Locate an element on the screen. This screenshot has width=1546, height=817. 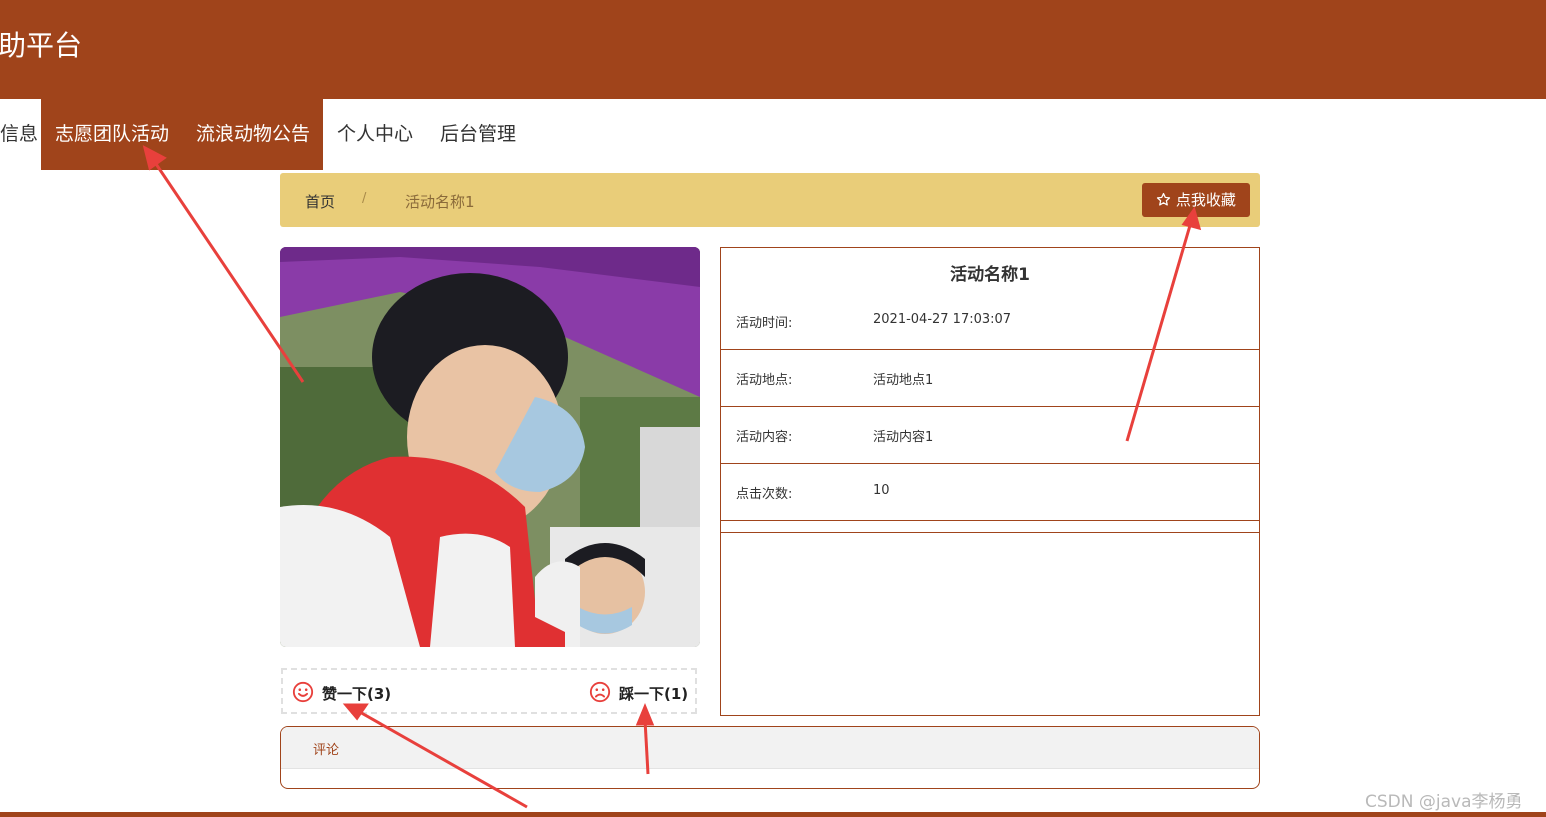
tab-comments: 评论 is located at coordinates (326, 748).